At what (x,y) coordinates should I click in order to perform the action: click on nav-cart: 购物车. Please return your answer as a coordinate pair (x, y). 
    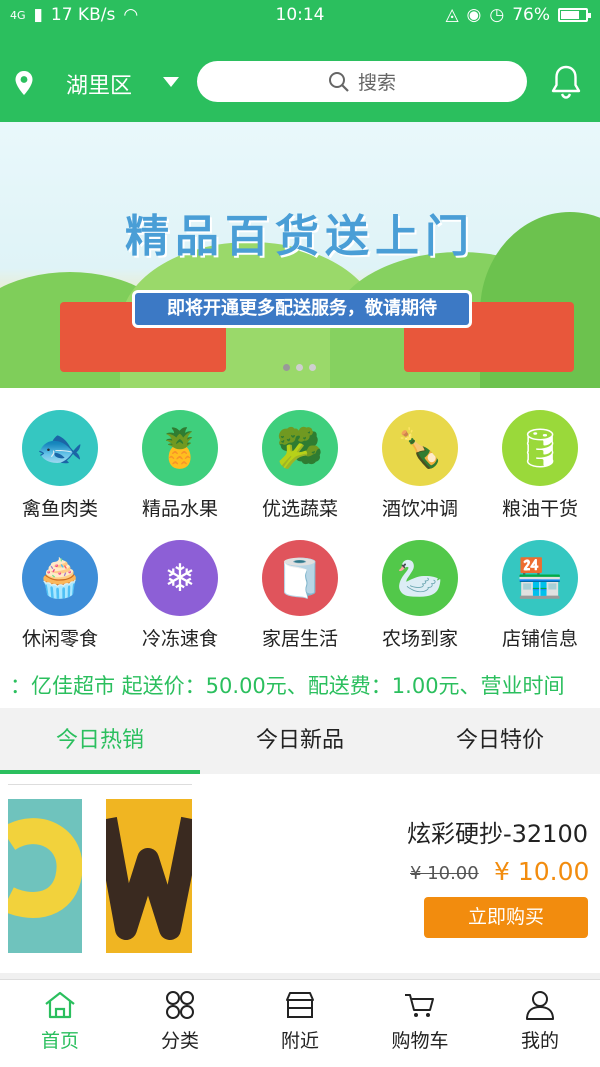
    Looking at the image, I should click on (420, 1023).